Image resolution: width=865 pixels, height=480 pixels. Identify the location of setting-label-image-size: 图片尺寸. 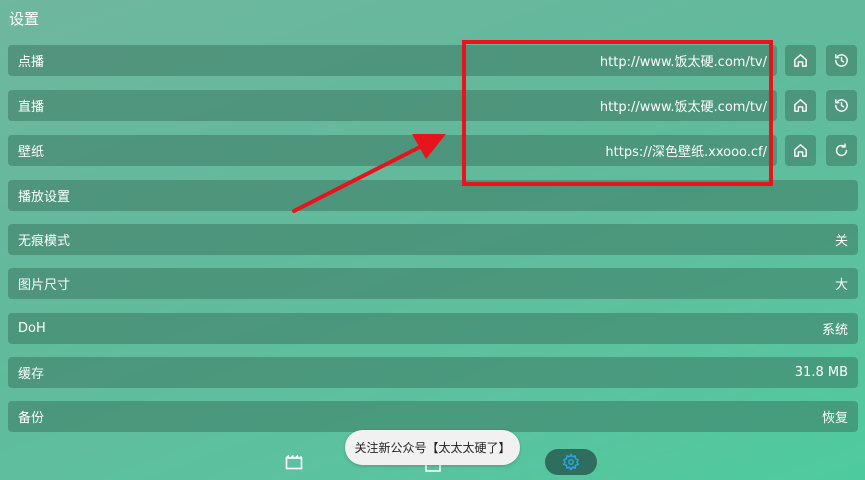
(44, 285).